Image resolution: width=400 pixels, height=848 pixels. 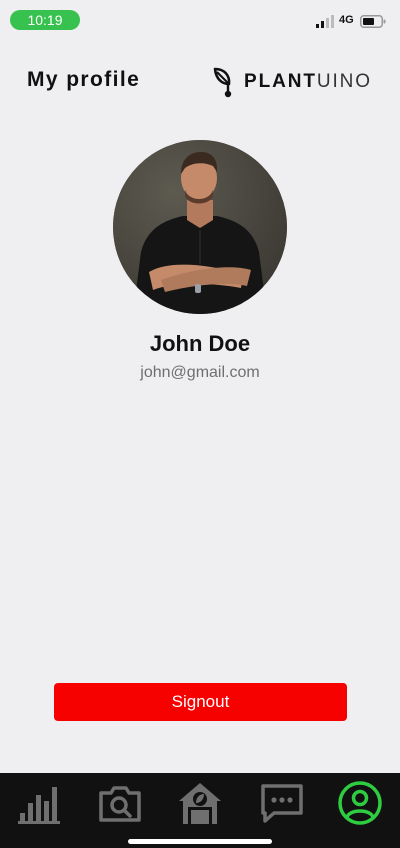 I want to click on page-title: My profile, so click(x=84, y=79).